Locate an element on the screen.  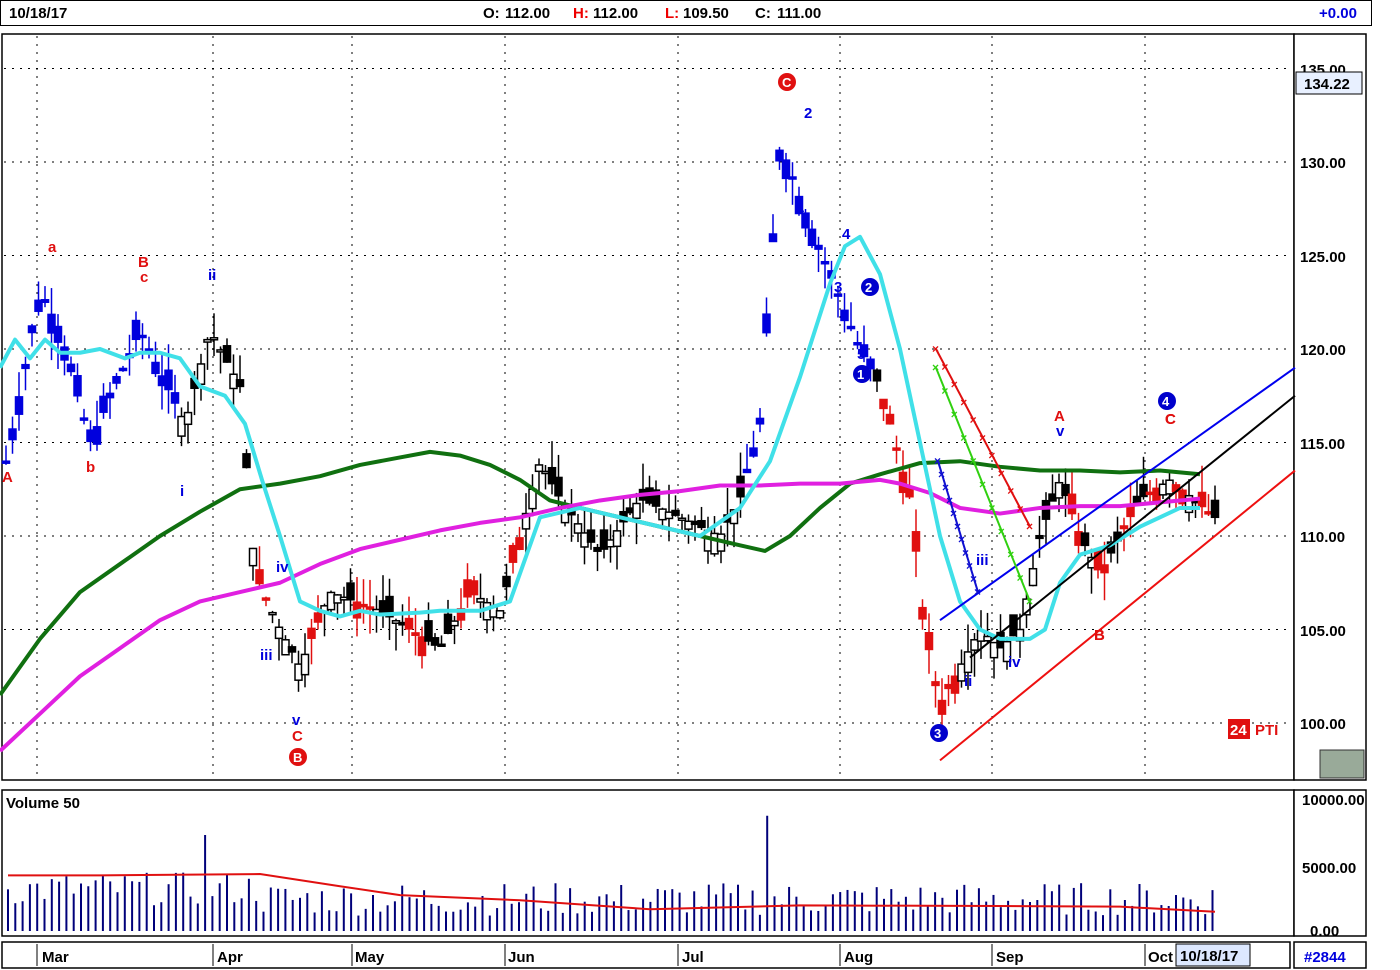
wave-label: B is located at coordinates (1099, 635).